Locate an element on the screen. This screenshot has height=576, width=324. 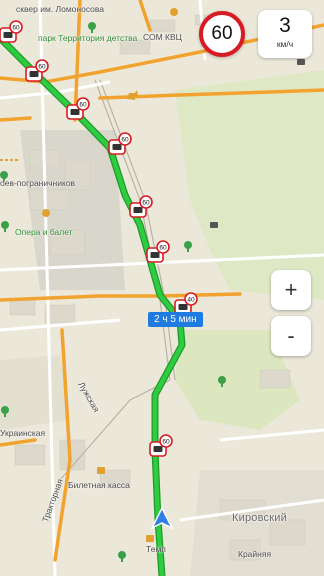
tree-icon is located at coordinates (174, 12).